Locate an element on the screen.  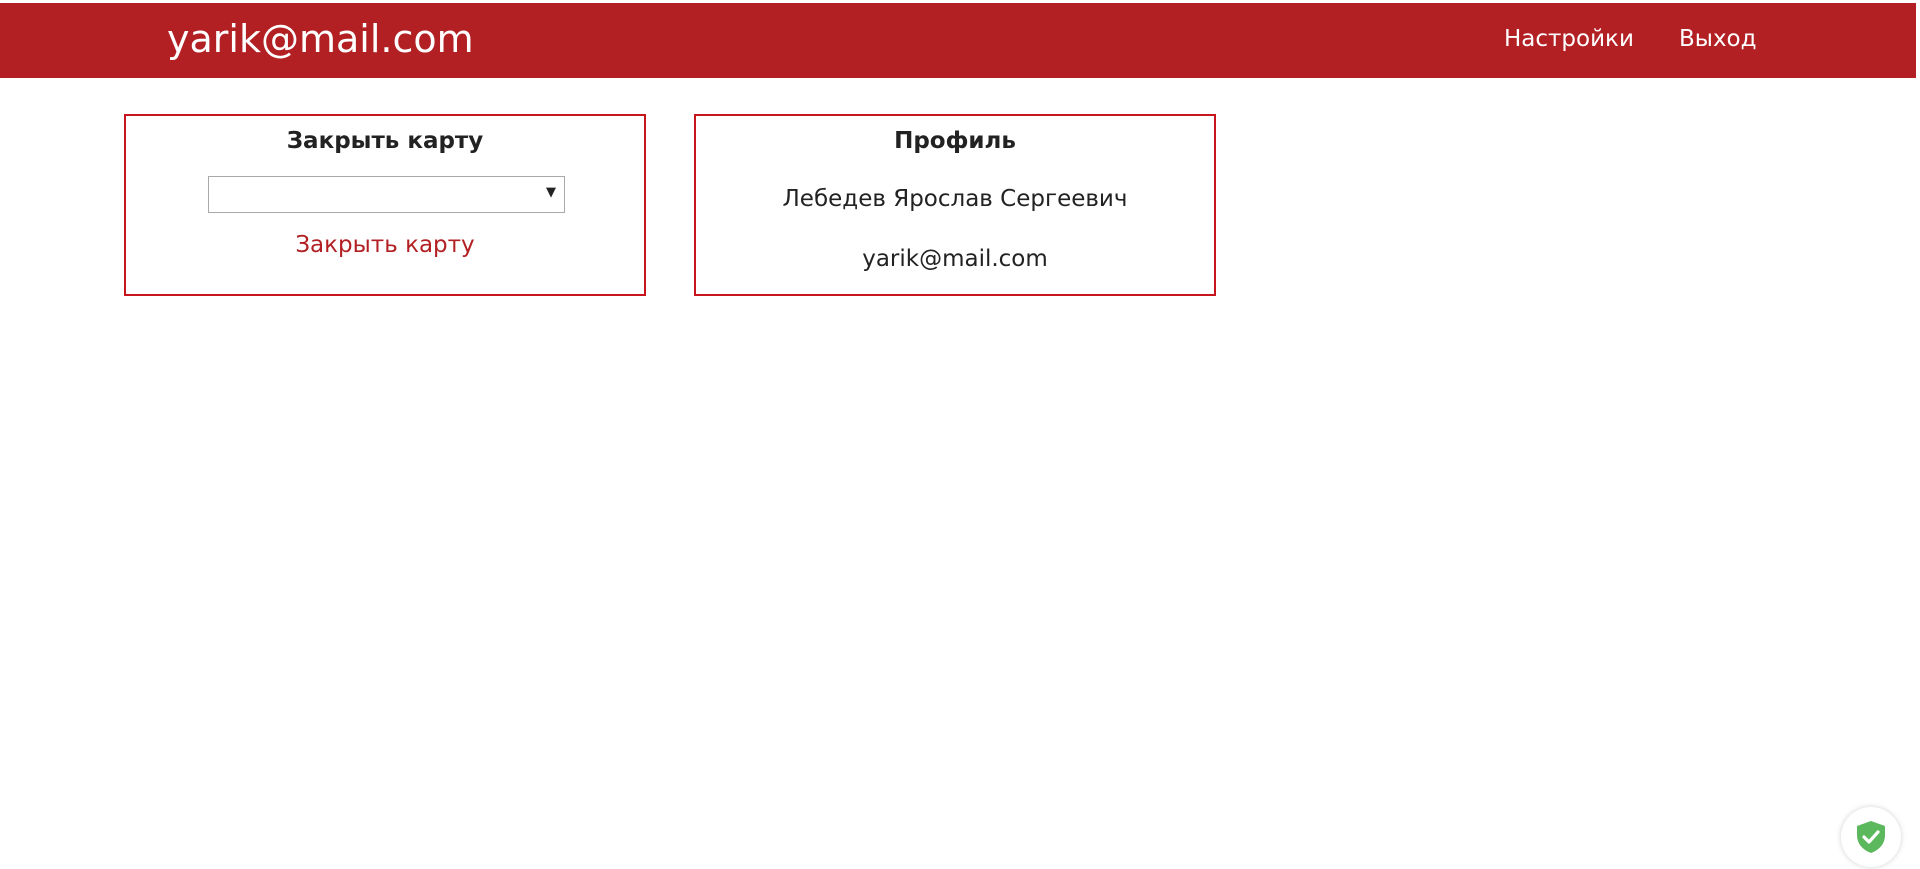
card-select: ▼ is located at coordinates (386, 194).